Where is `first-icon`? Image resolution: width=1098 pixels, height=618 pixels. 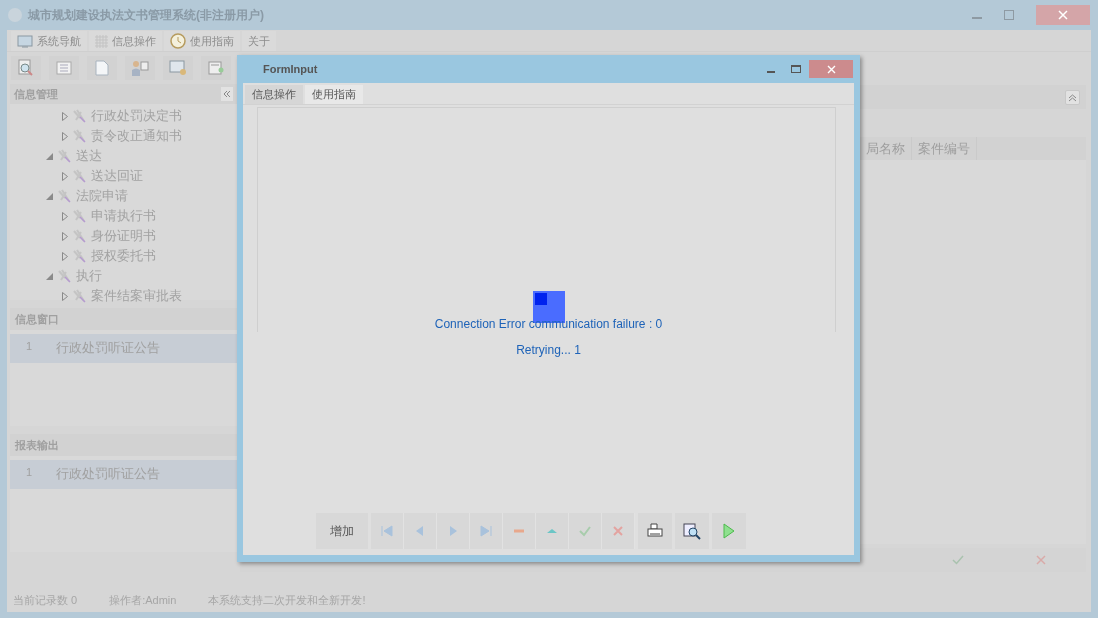
first-icon is located at coordinates (387, 531).